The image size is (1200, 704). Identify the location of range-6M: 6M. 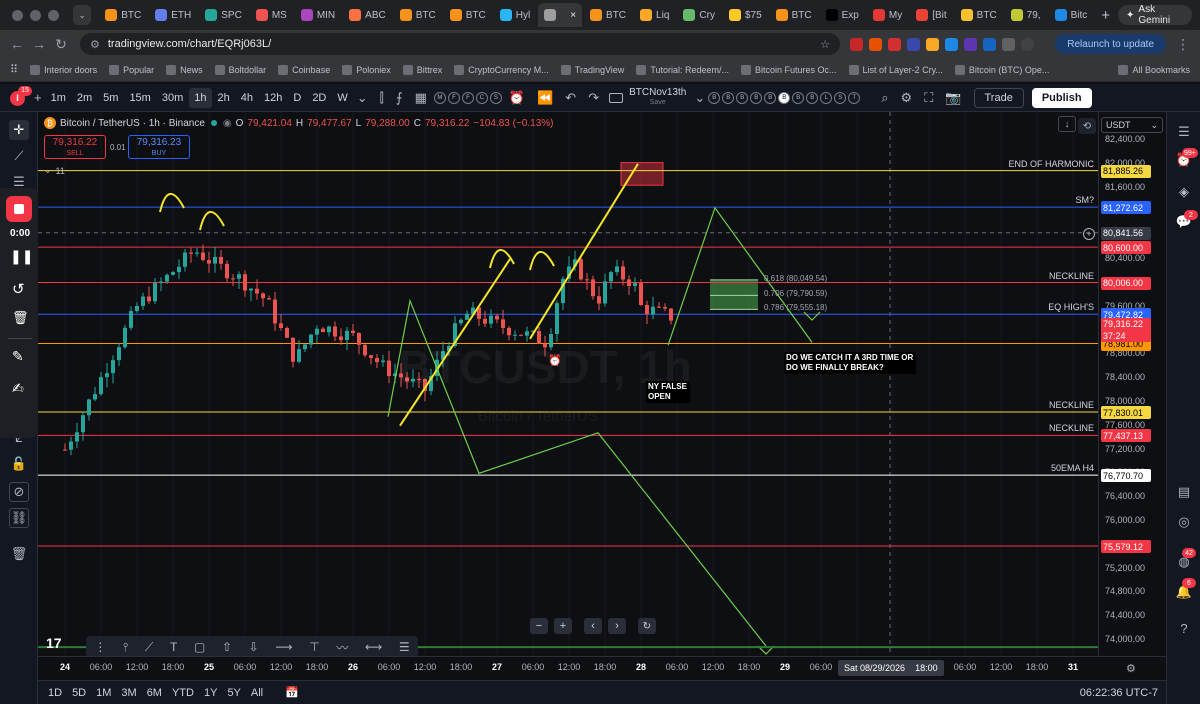
(154, 693).